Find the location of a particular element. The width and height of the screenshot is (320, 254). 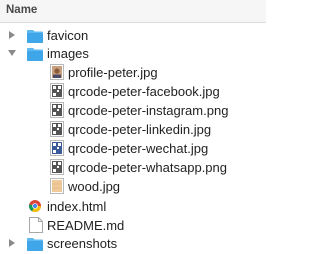

tree-row-index-html: index.html is located at coordinates (133, 206).